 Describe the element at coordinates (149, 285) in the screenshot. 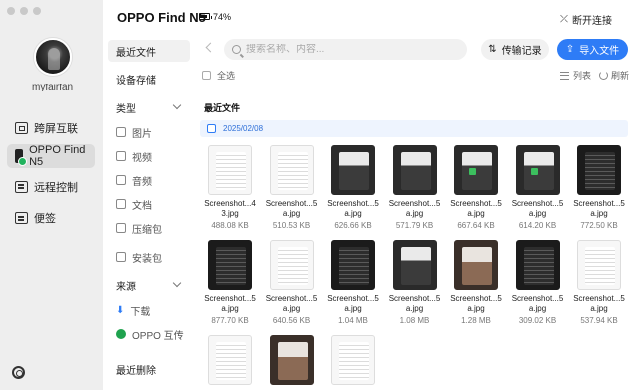

I see `category-source-header: 来源` at that location.